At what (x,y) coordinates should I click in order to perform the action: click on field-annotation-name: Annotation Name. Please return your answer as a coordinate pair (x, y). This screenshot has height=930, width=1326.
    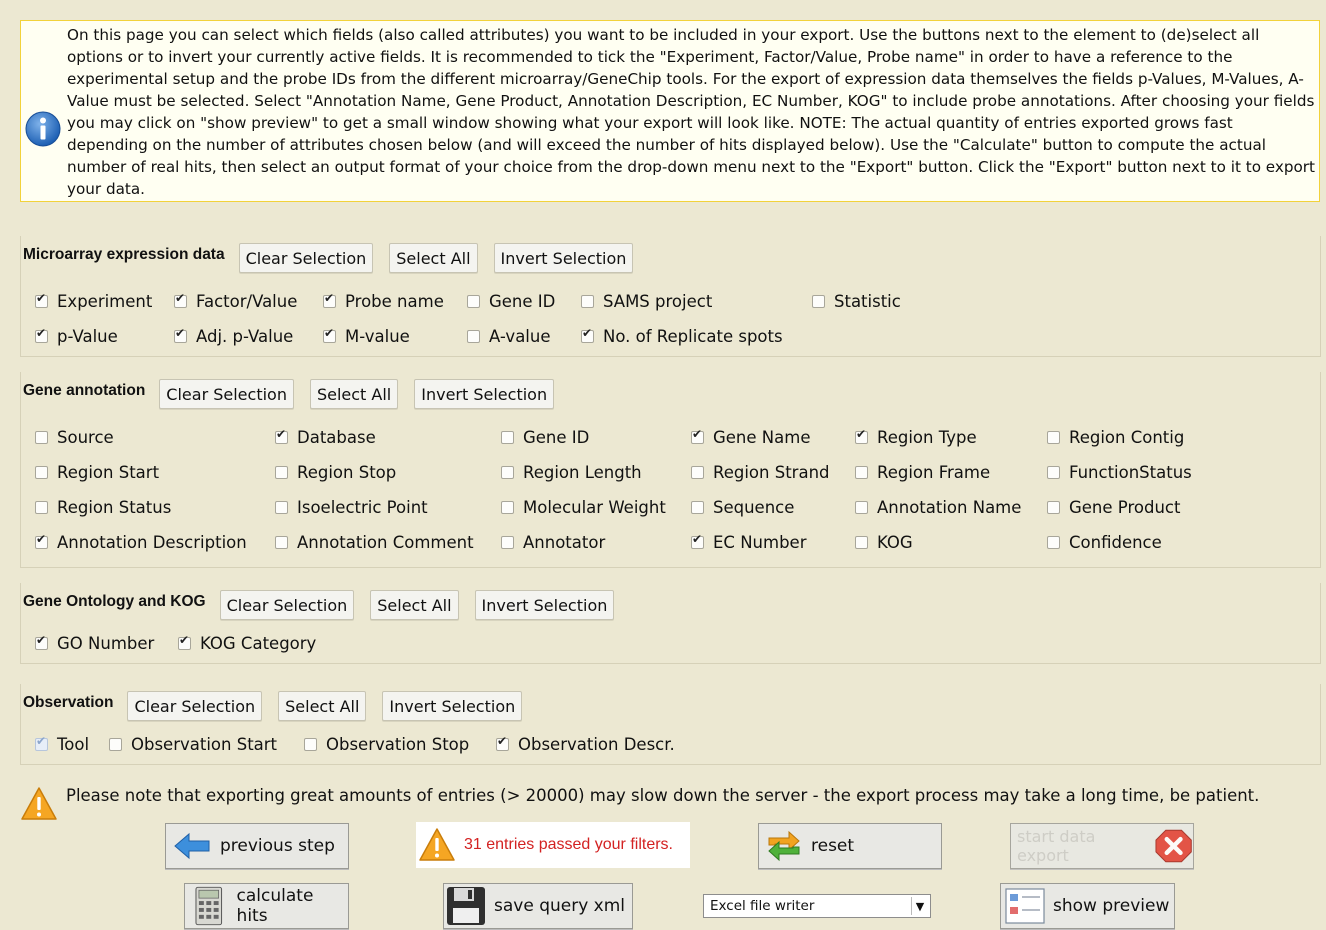
    Looking at the image, I should click on (938, 507).